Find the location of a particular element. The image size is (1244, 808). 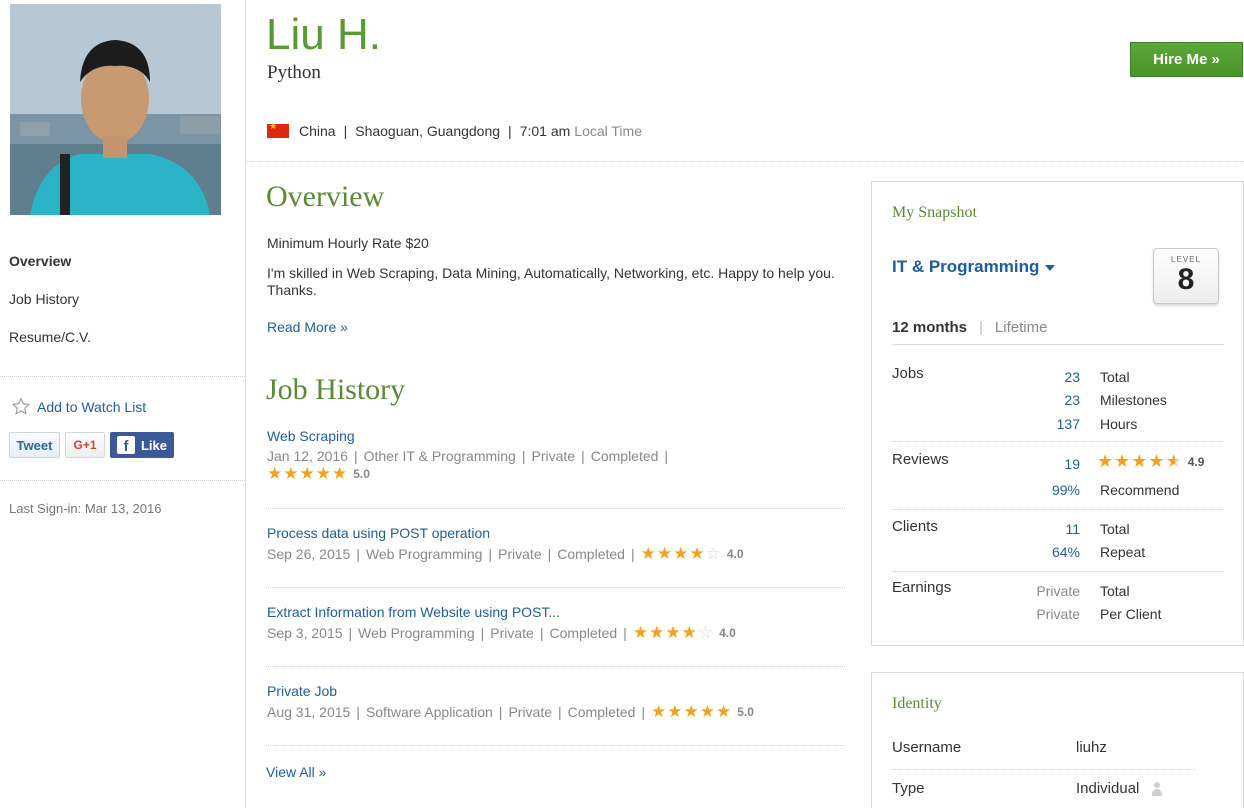

caret-down-icon is located at coordinates (1050, 267).